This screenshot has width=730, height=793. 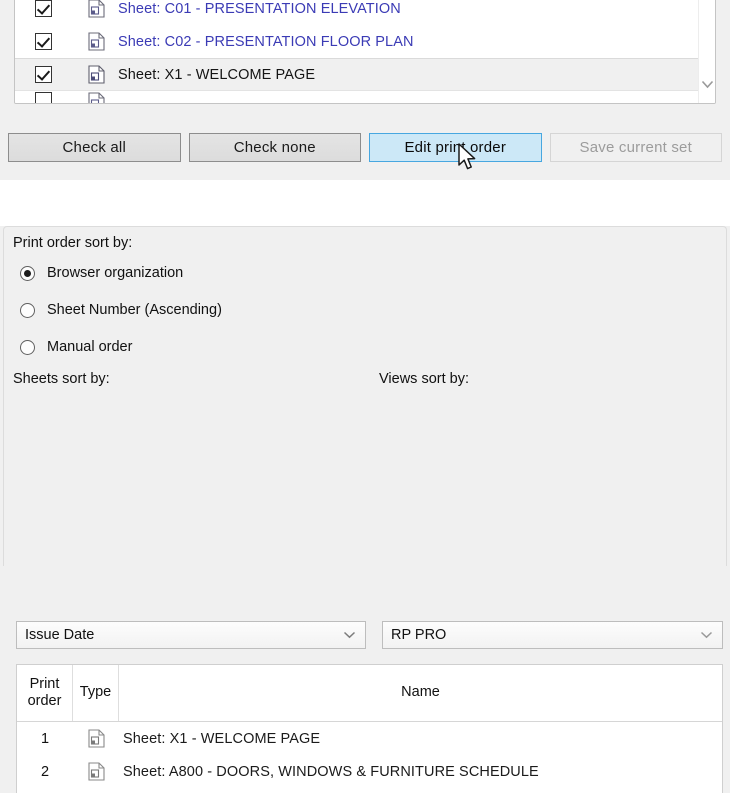 I want to click on radio-label: Browser organization, so click(x=115, y=273).